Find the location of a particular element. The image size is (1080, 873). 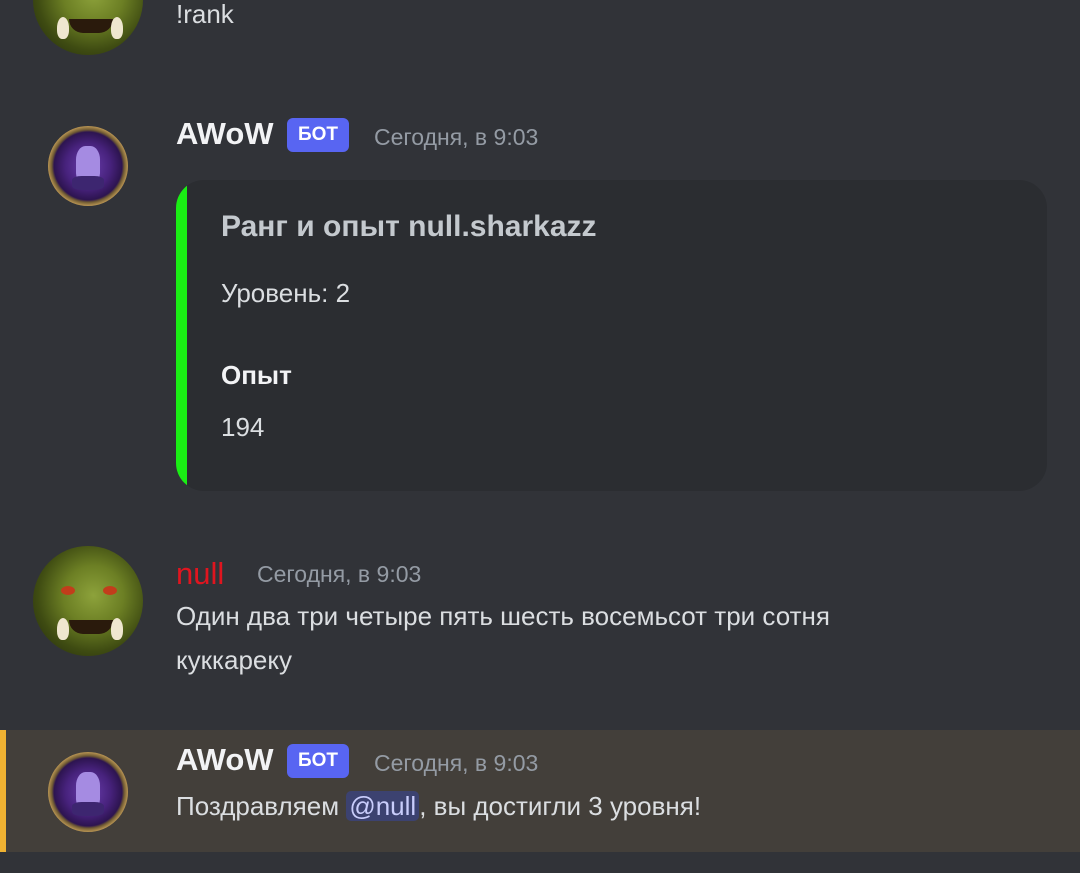

embed-field-name: Опыт is located at coordinates (256, 375).